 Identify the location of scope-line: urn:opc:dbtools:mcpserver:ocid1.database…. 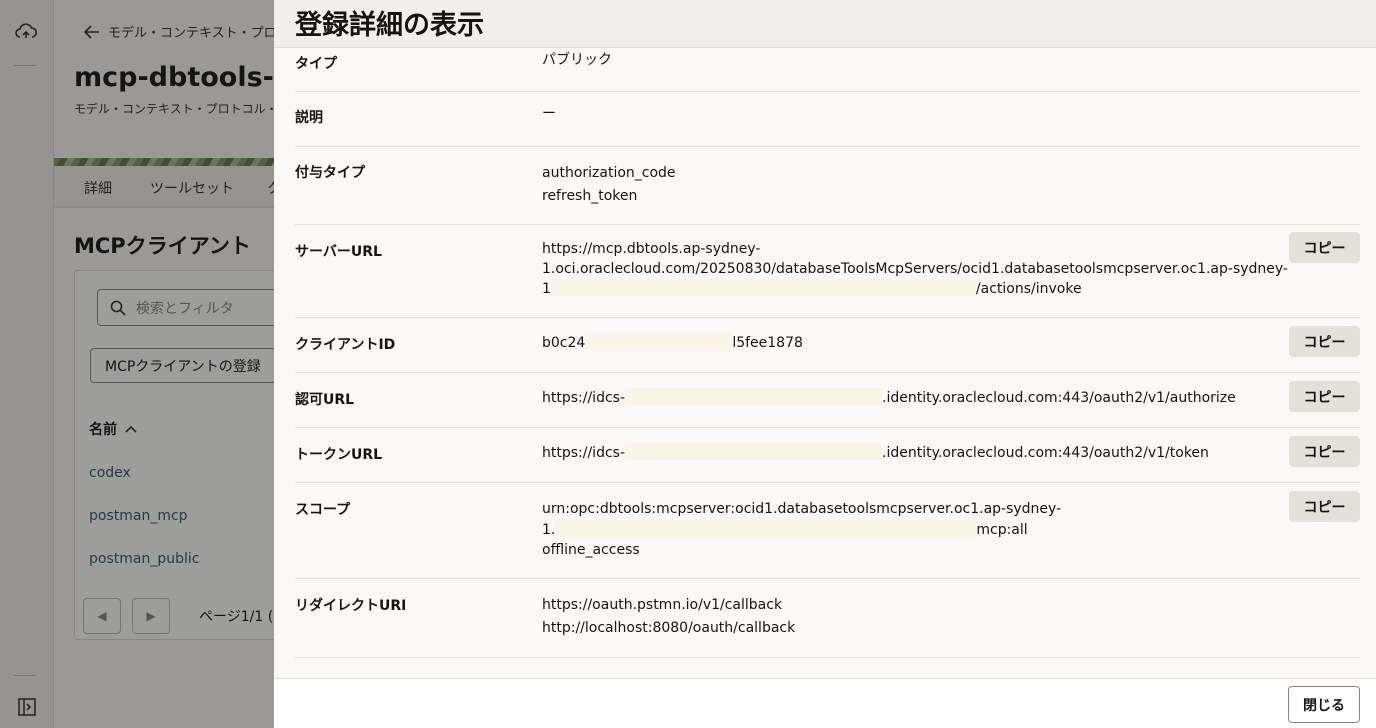
(802, 509).